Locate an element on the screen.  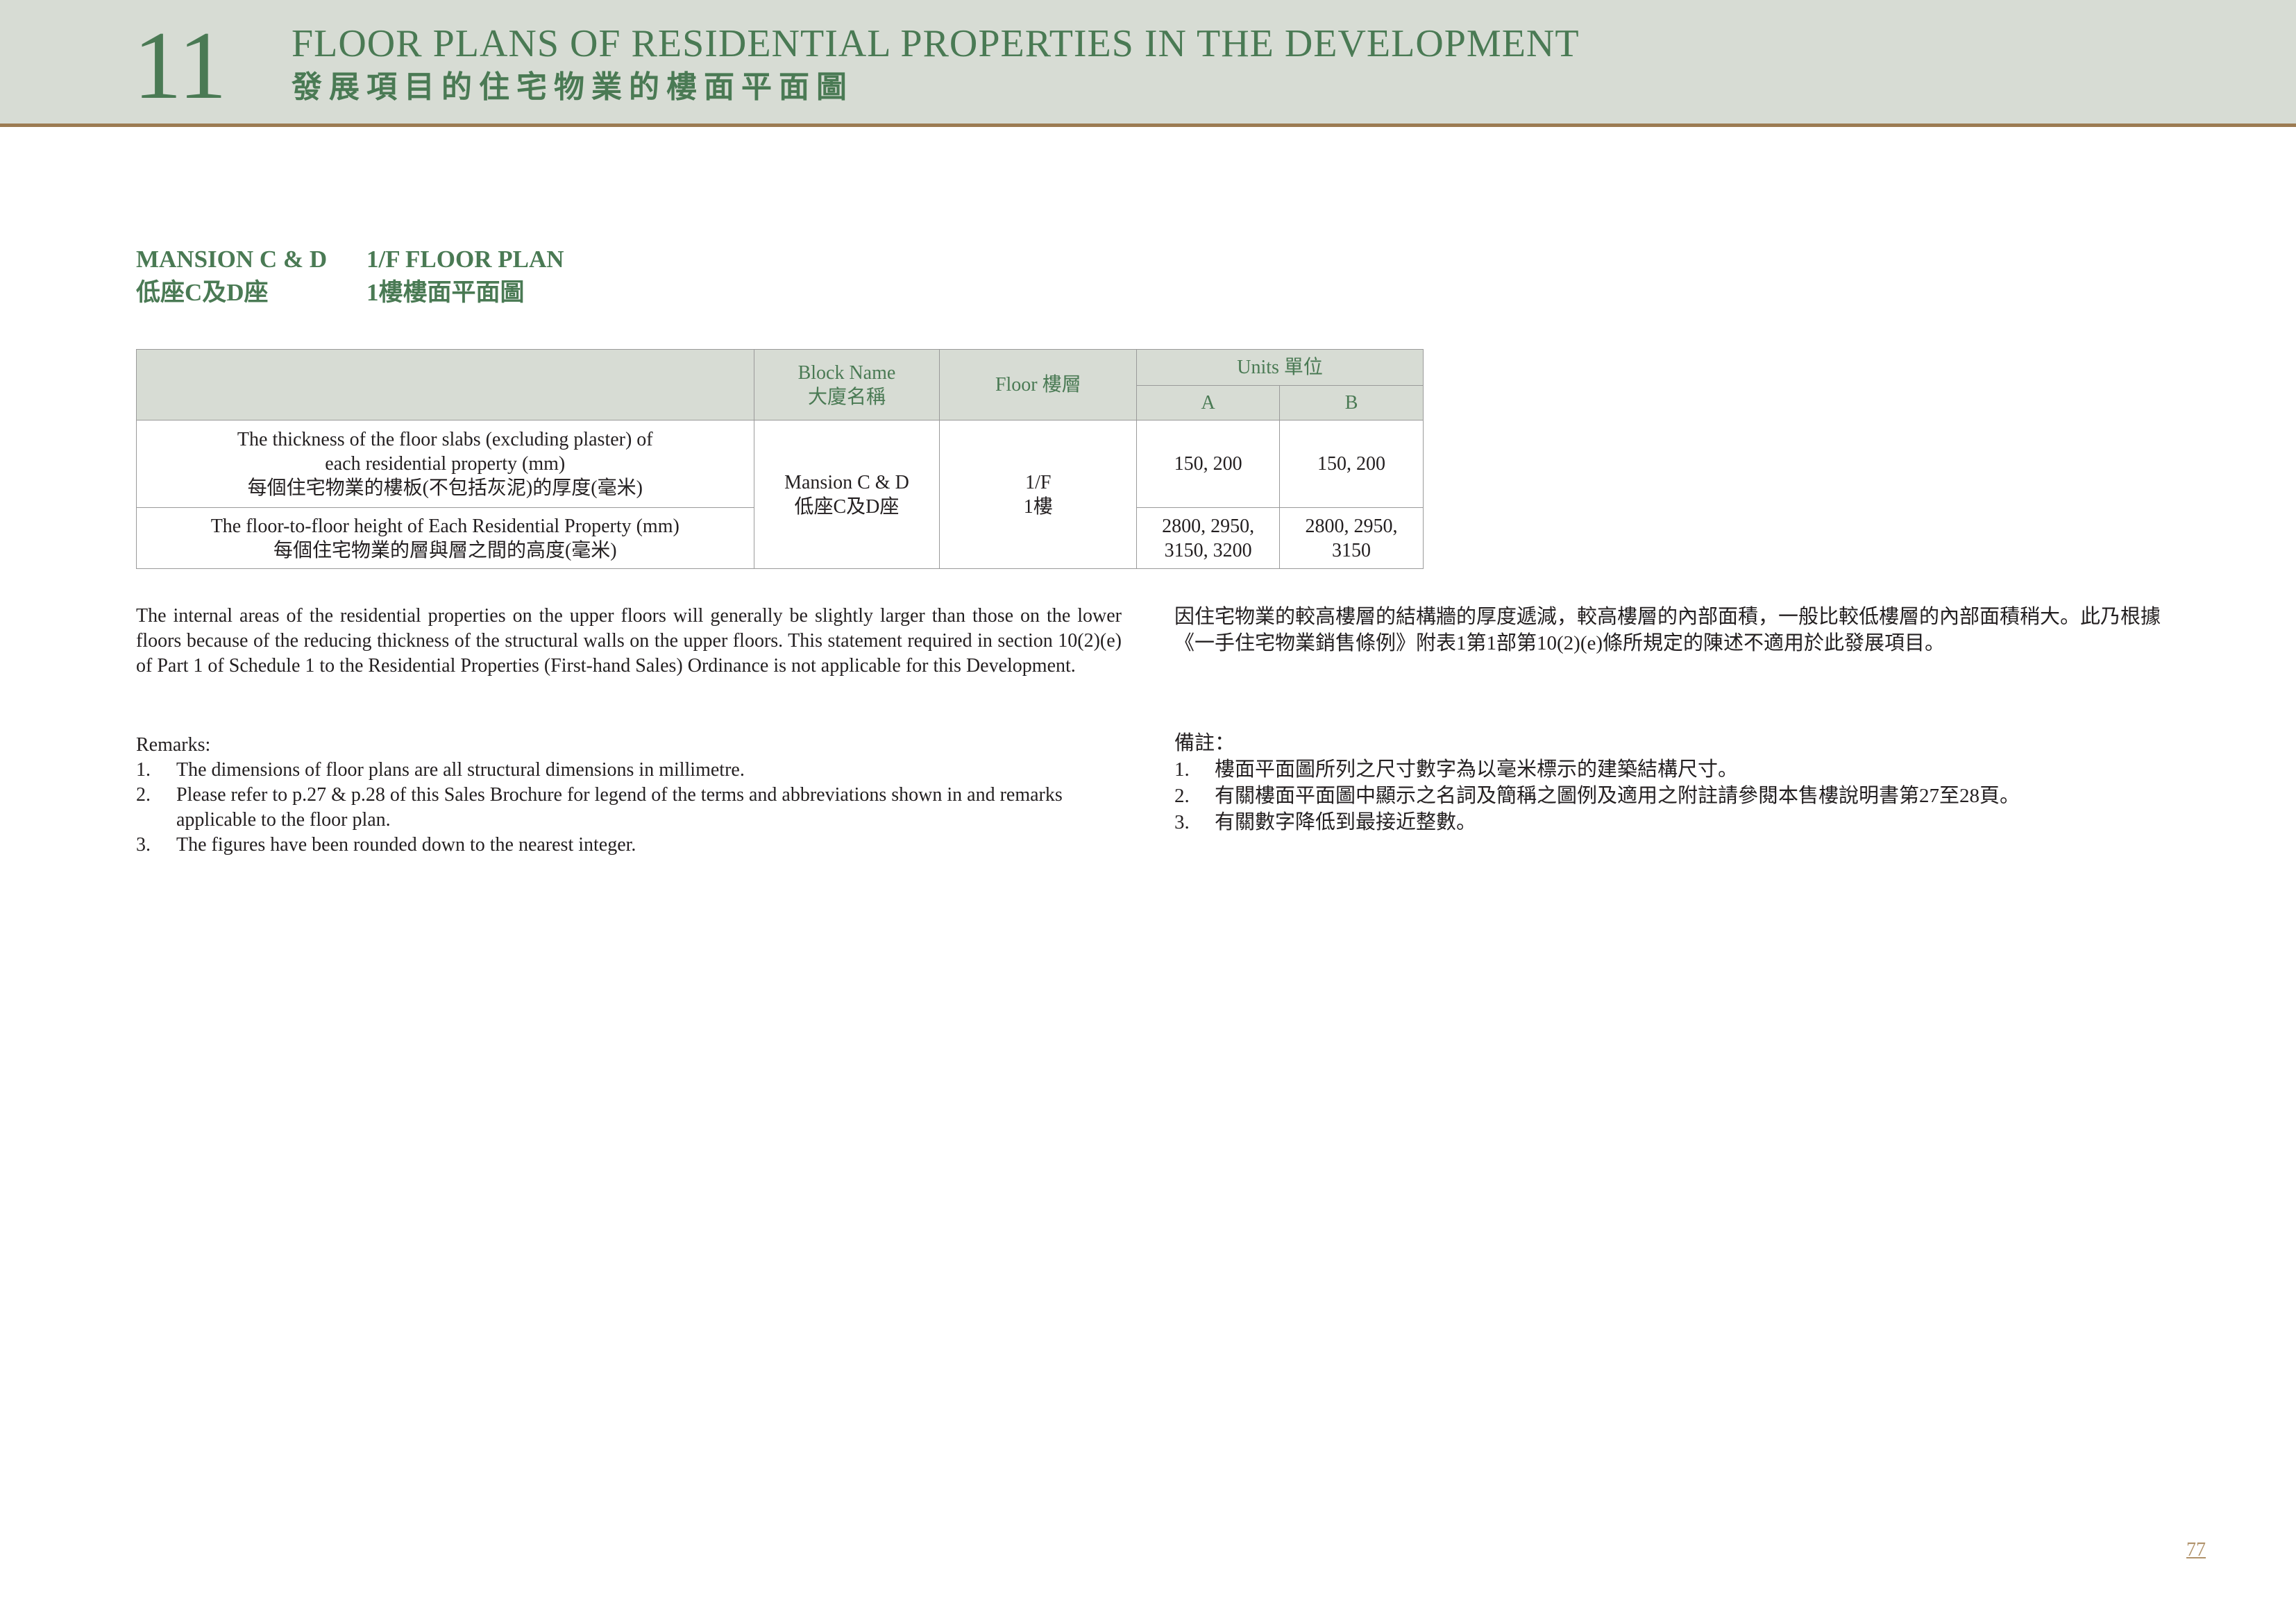
table-header-floor: Floor 樓層 is located at coordinates (1038, 384).